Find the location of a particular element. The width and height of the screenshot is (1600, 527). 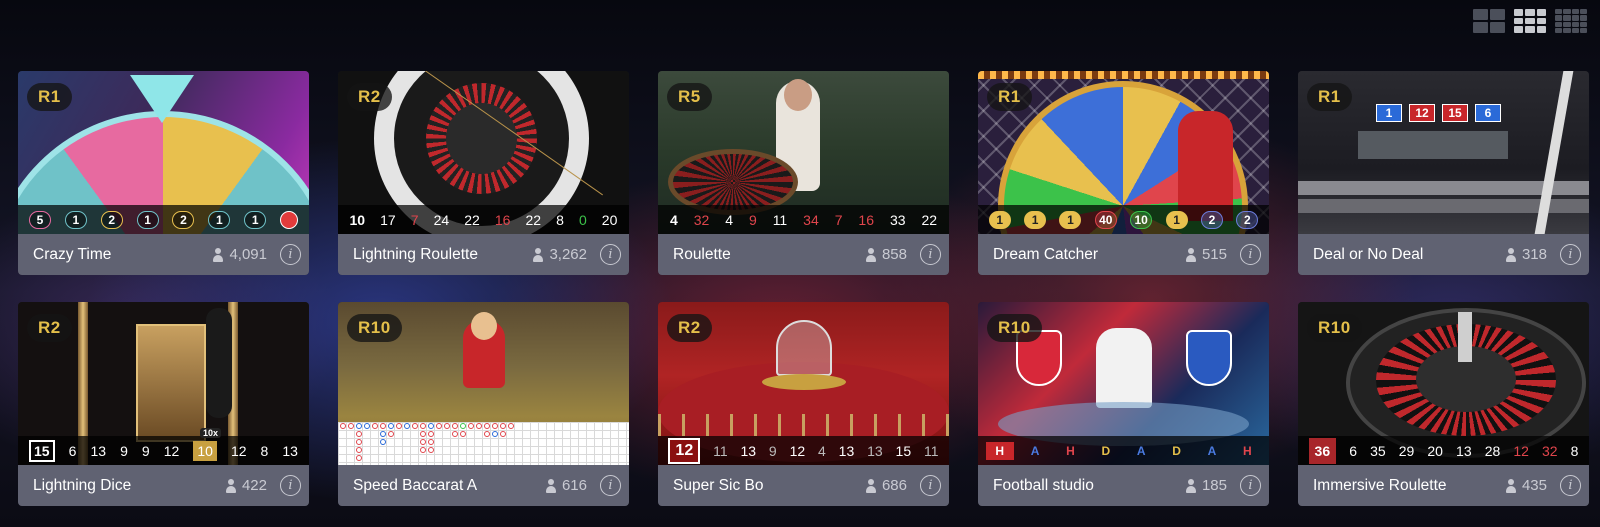

game-thumbnail: R1 1 12 15 6 is located at coordinates (1443, 152).